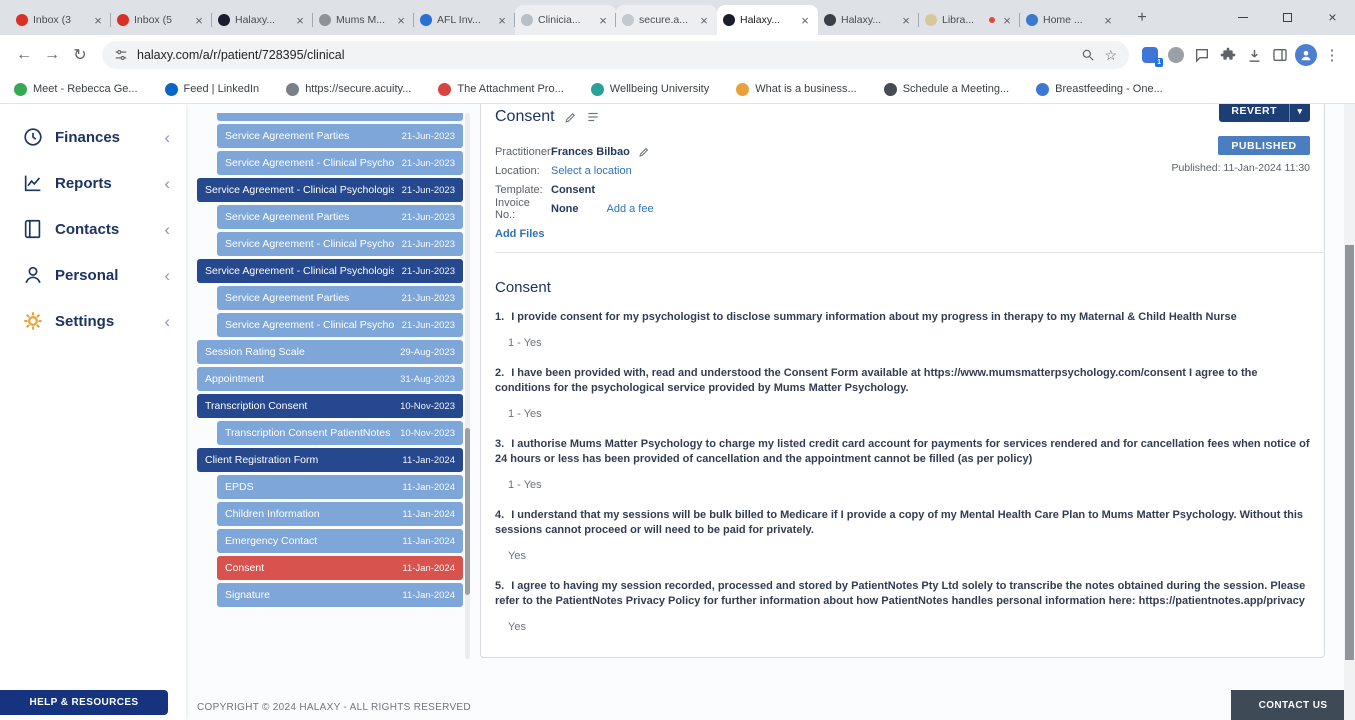  Describe the element at coordinates (340, 117) in the screenshot. I see `list-item-clipped` at that location.